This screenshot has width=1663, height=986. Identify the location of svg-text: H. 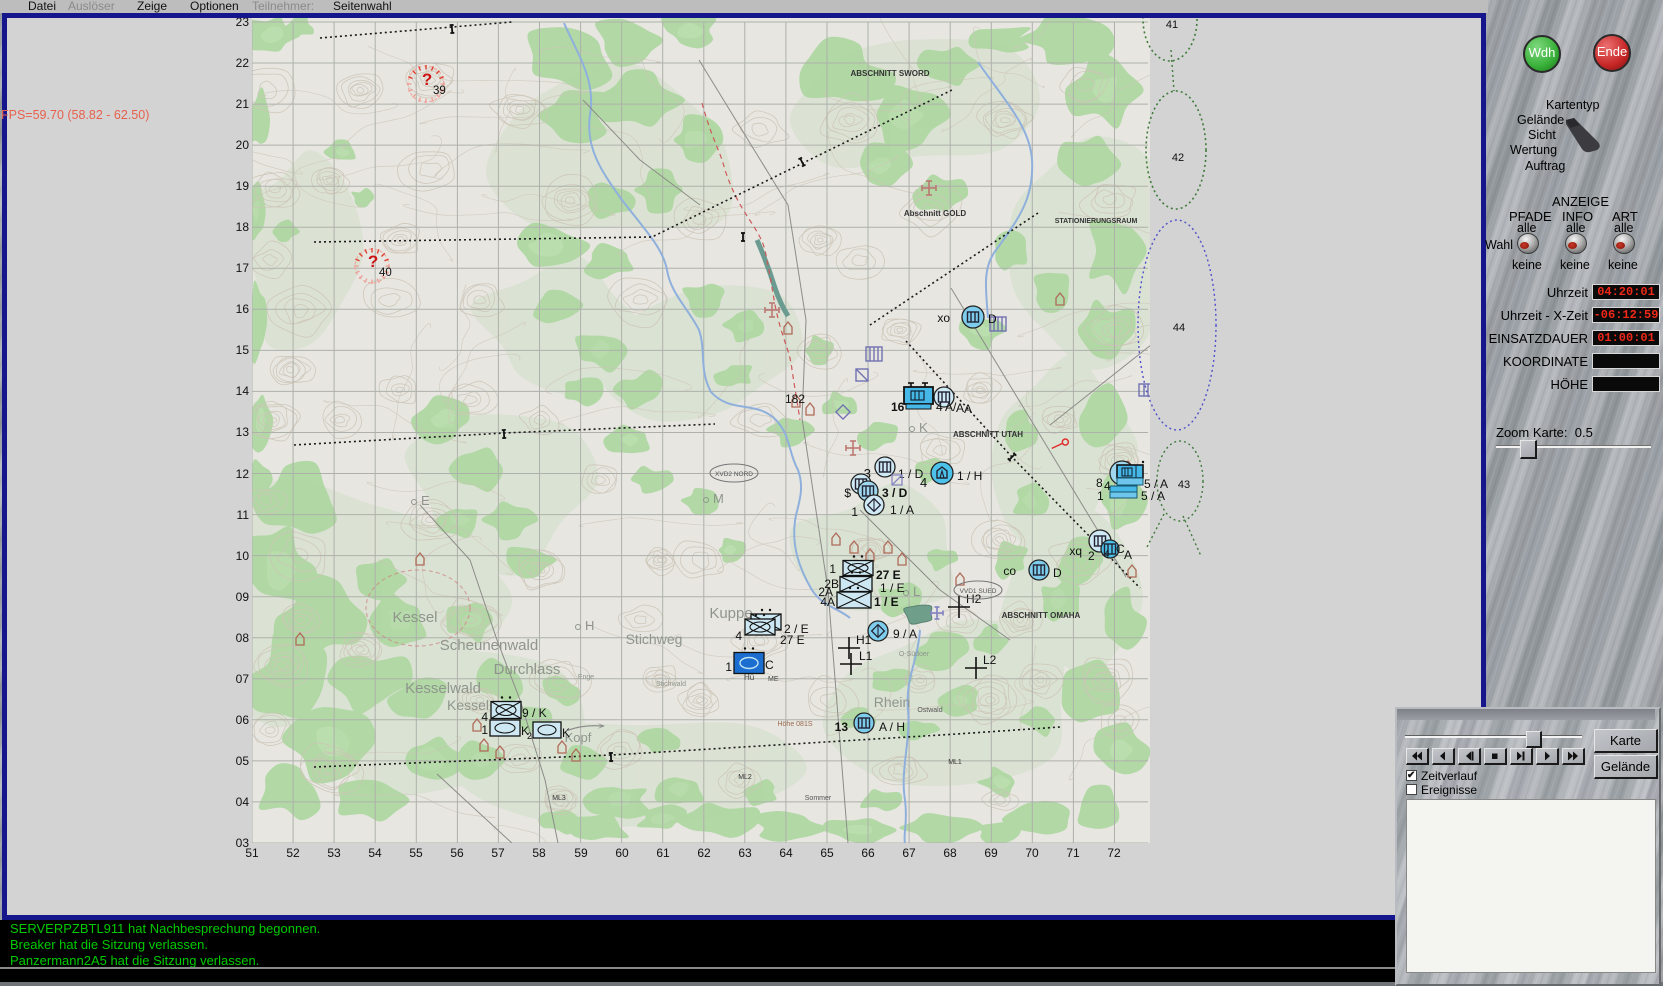
(589, 625).